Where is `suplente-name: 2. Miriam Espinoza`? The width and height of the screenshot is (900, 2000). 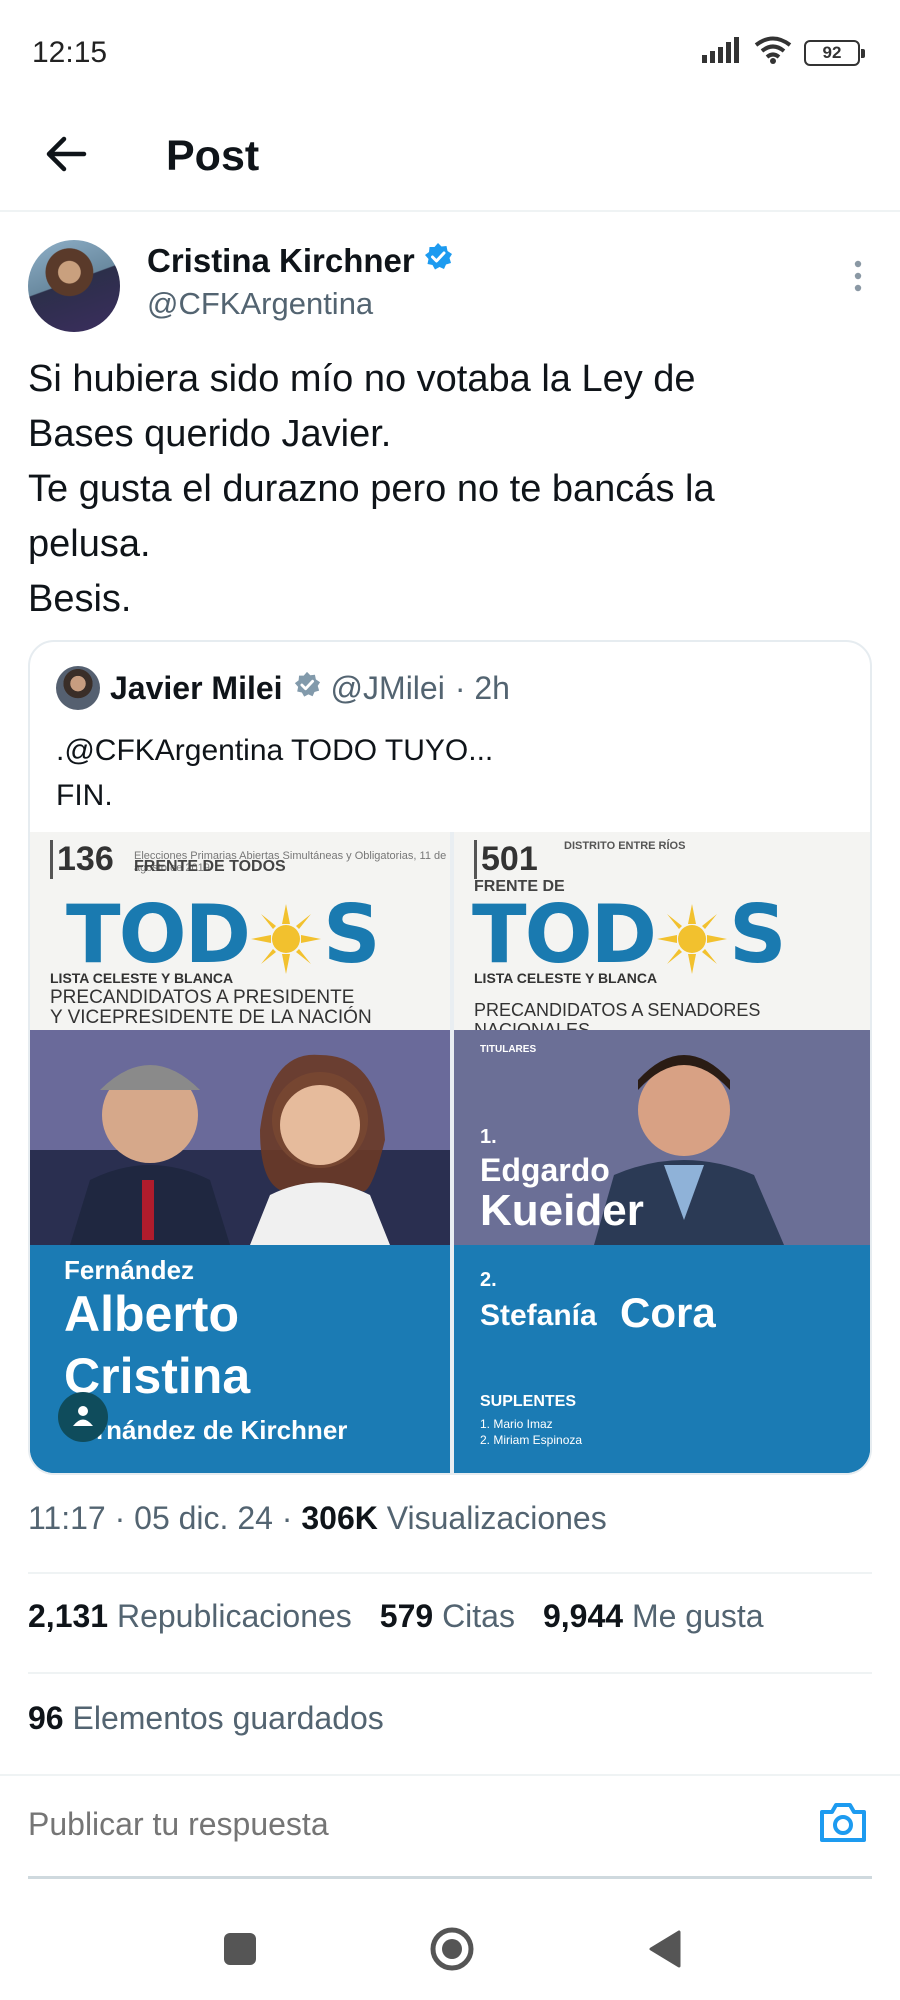
suplente-name: 2. Miriam Espinoza is located at coordinates (531, 1440).